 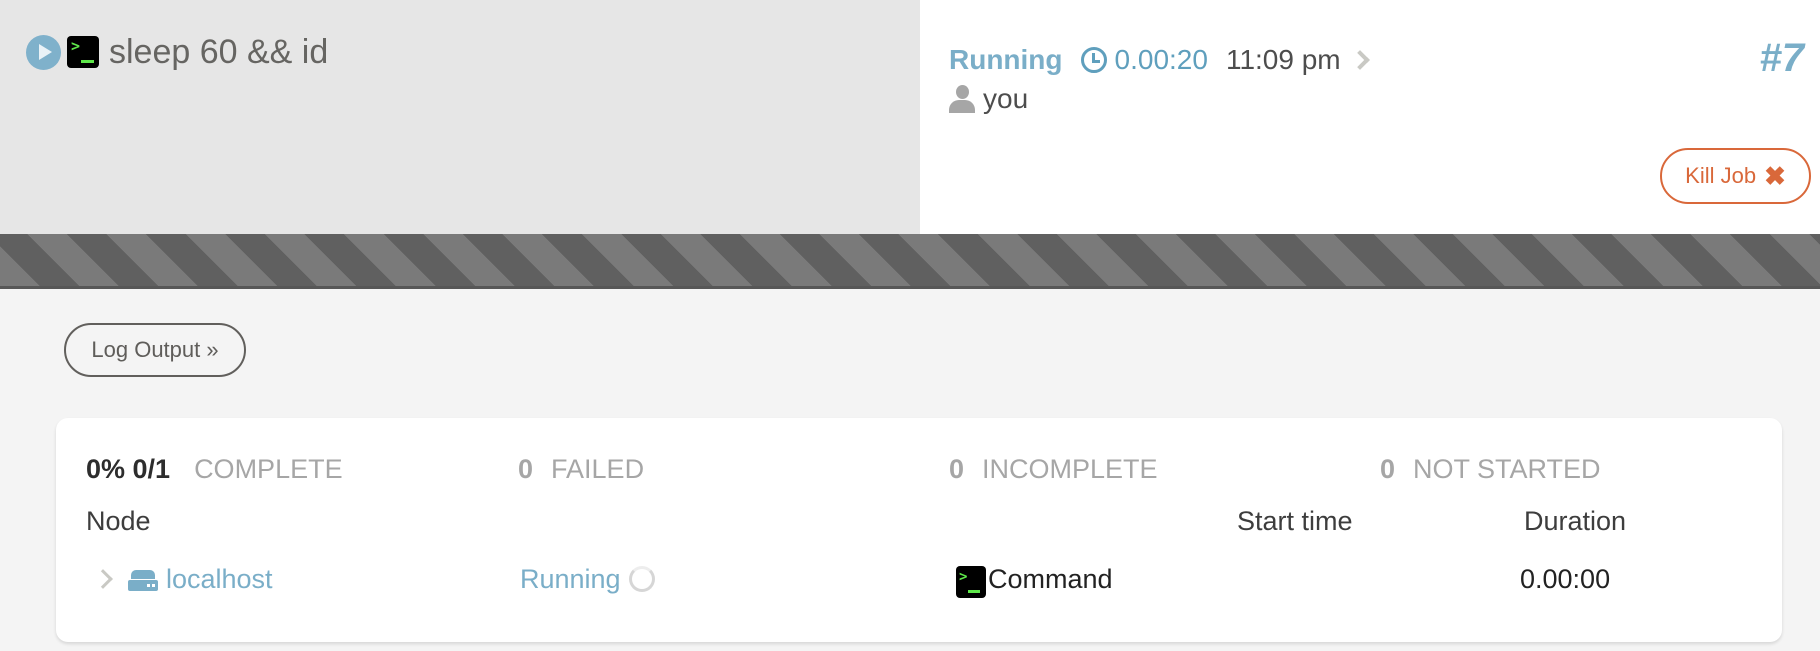 I want to click on summary-complete: 0% 0/1 COMPLETE, so click(x=214, y=469).